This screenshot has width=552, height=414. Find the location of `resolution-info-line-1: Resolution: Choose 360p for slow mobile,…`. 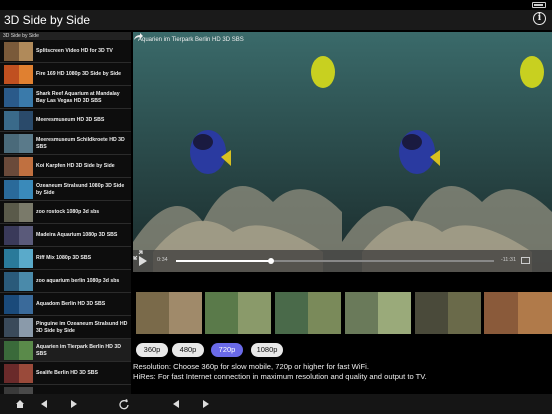

resolution-info-line-1: Resolution: Choose 360p for slow mobile,… is located at coordinates (251, 366).